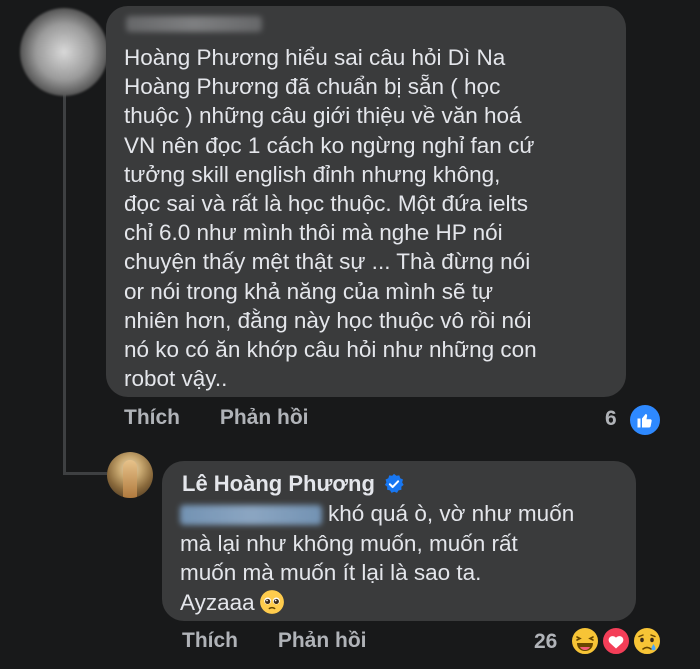  Describe the element at coordinates (130, 475) in the screenshot. I see `author-avatar` at that location.